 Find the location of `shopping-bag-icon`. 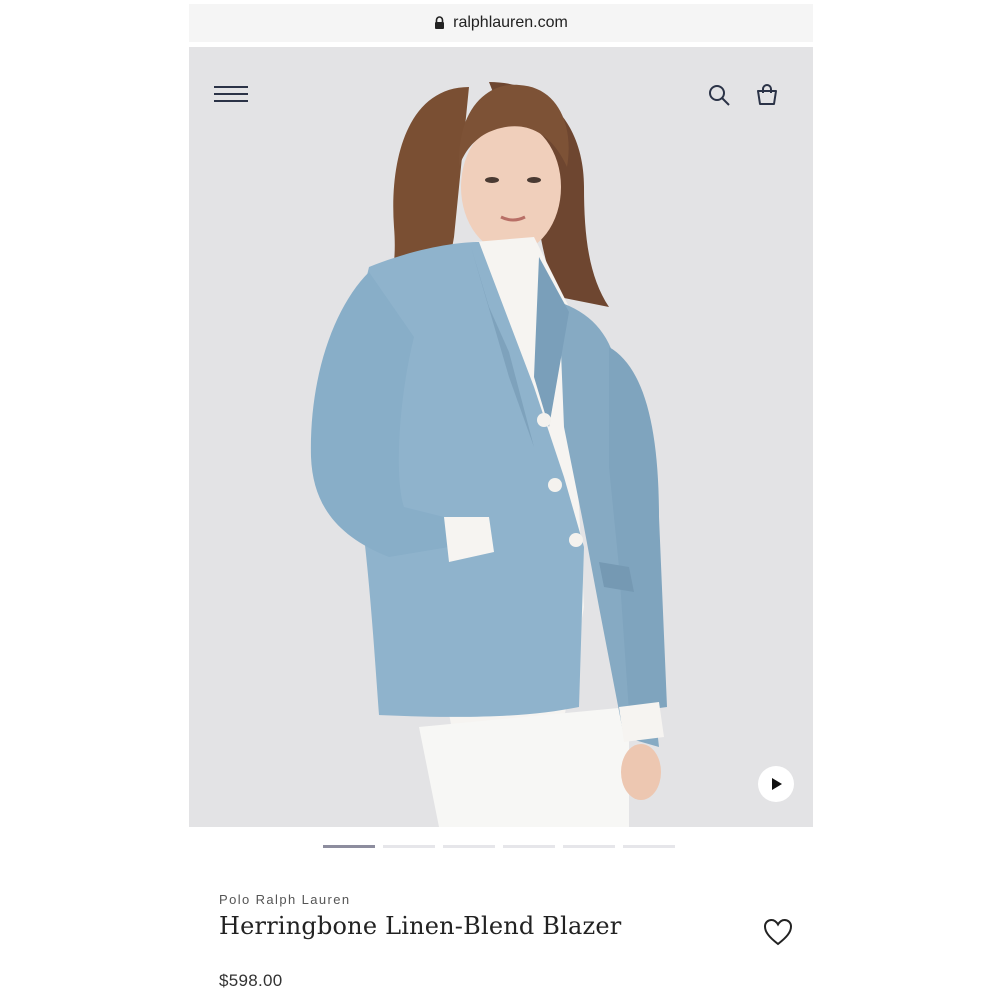

shopping-bag-icon is located at coordinates (767, 94).